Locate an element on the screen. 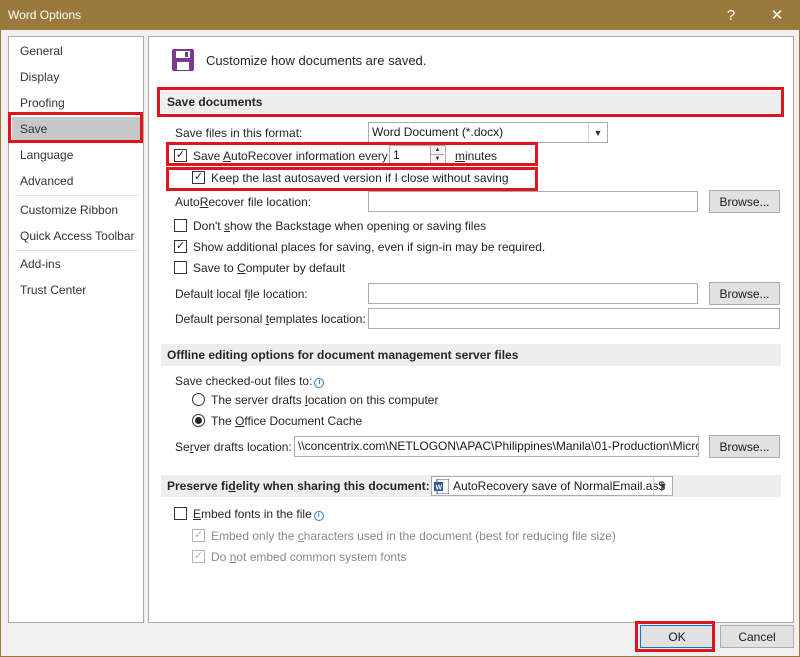 This screenshot has width=800, height=657. nav-item-customize-ribbon: Customize Ribbon is located at coordinates (76, 210).